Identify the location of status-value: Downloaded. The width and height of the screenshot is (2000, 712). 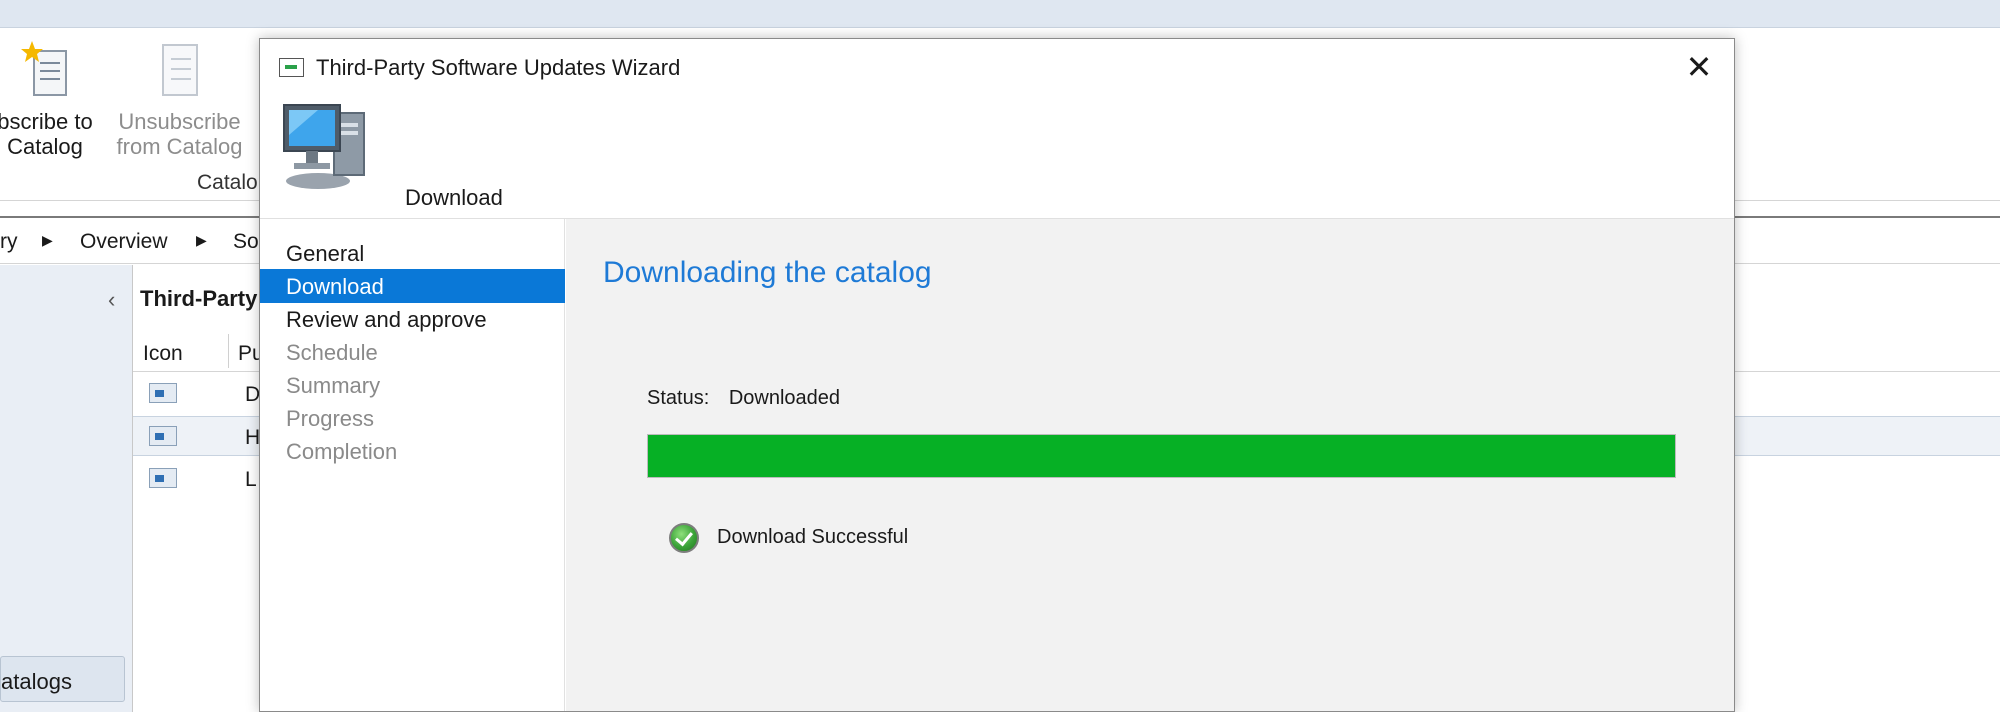
(784, 398).